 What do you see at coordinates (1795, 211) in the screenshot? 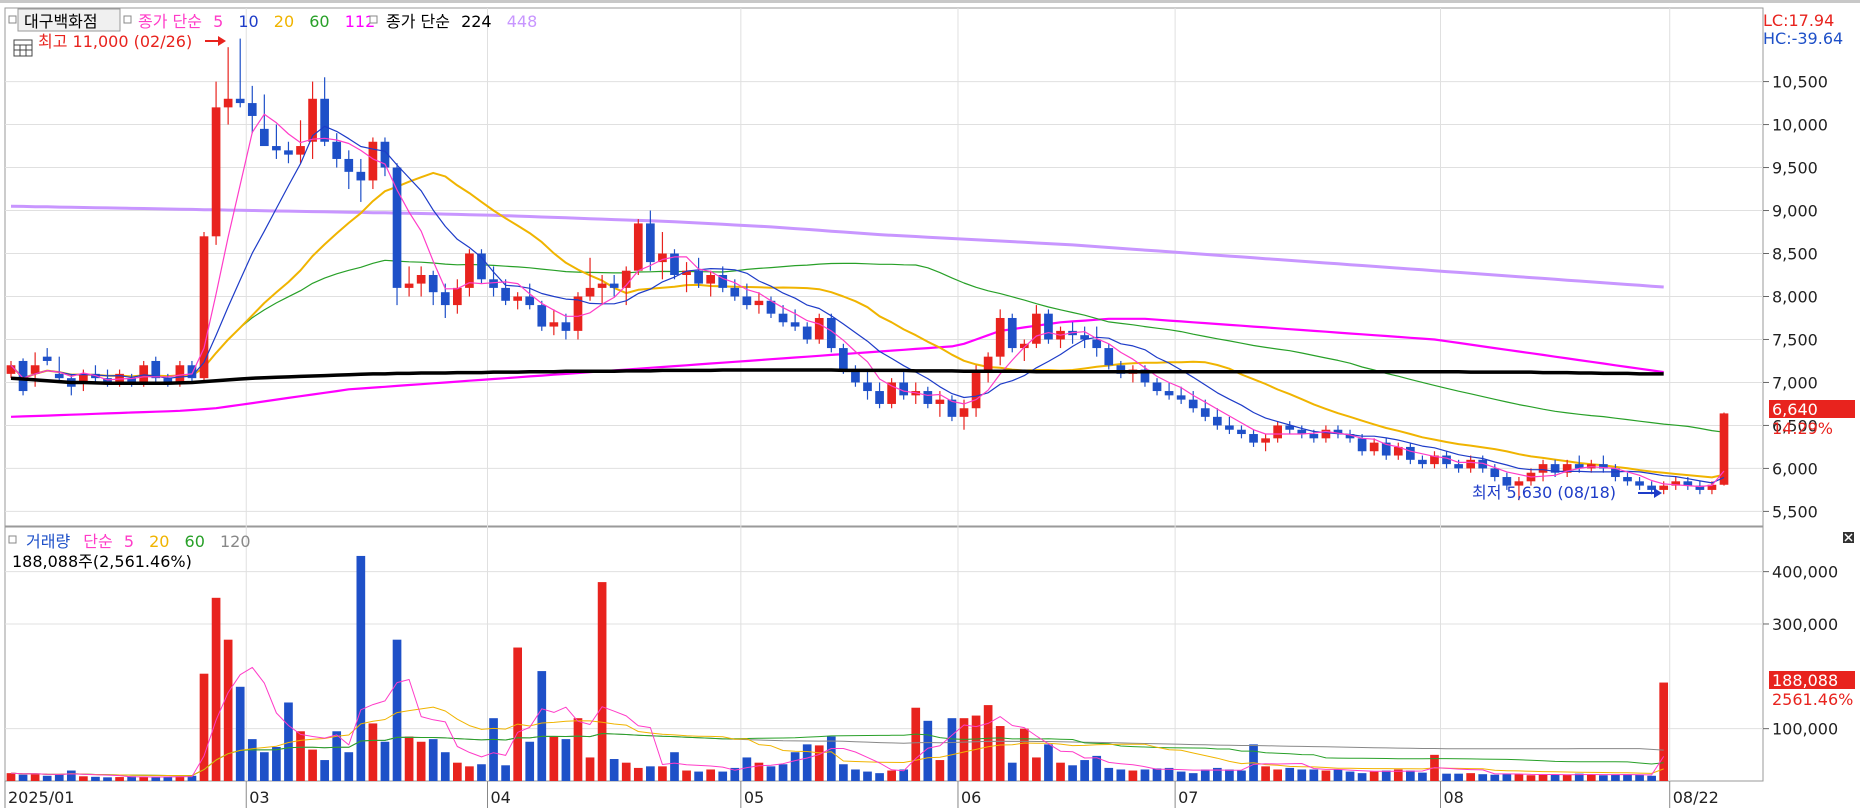
I see `price-tick-label: 9,000` at bounding box center [1795, 211].